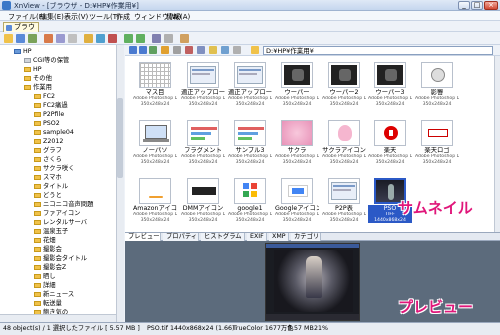 The width and height of the screenshot is (500, 335). I want to click on options-icon, so click(237, 50).